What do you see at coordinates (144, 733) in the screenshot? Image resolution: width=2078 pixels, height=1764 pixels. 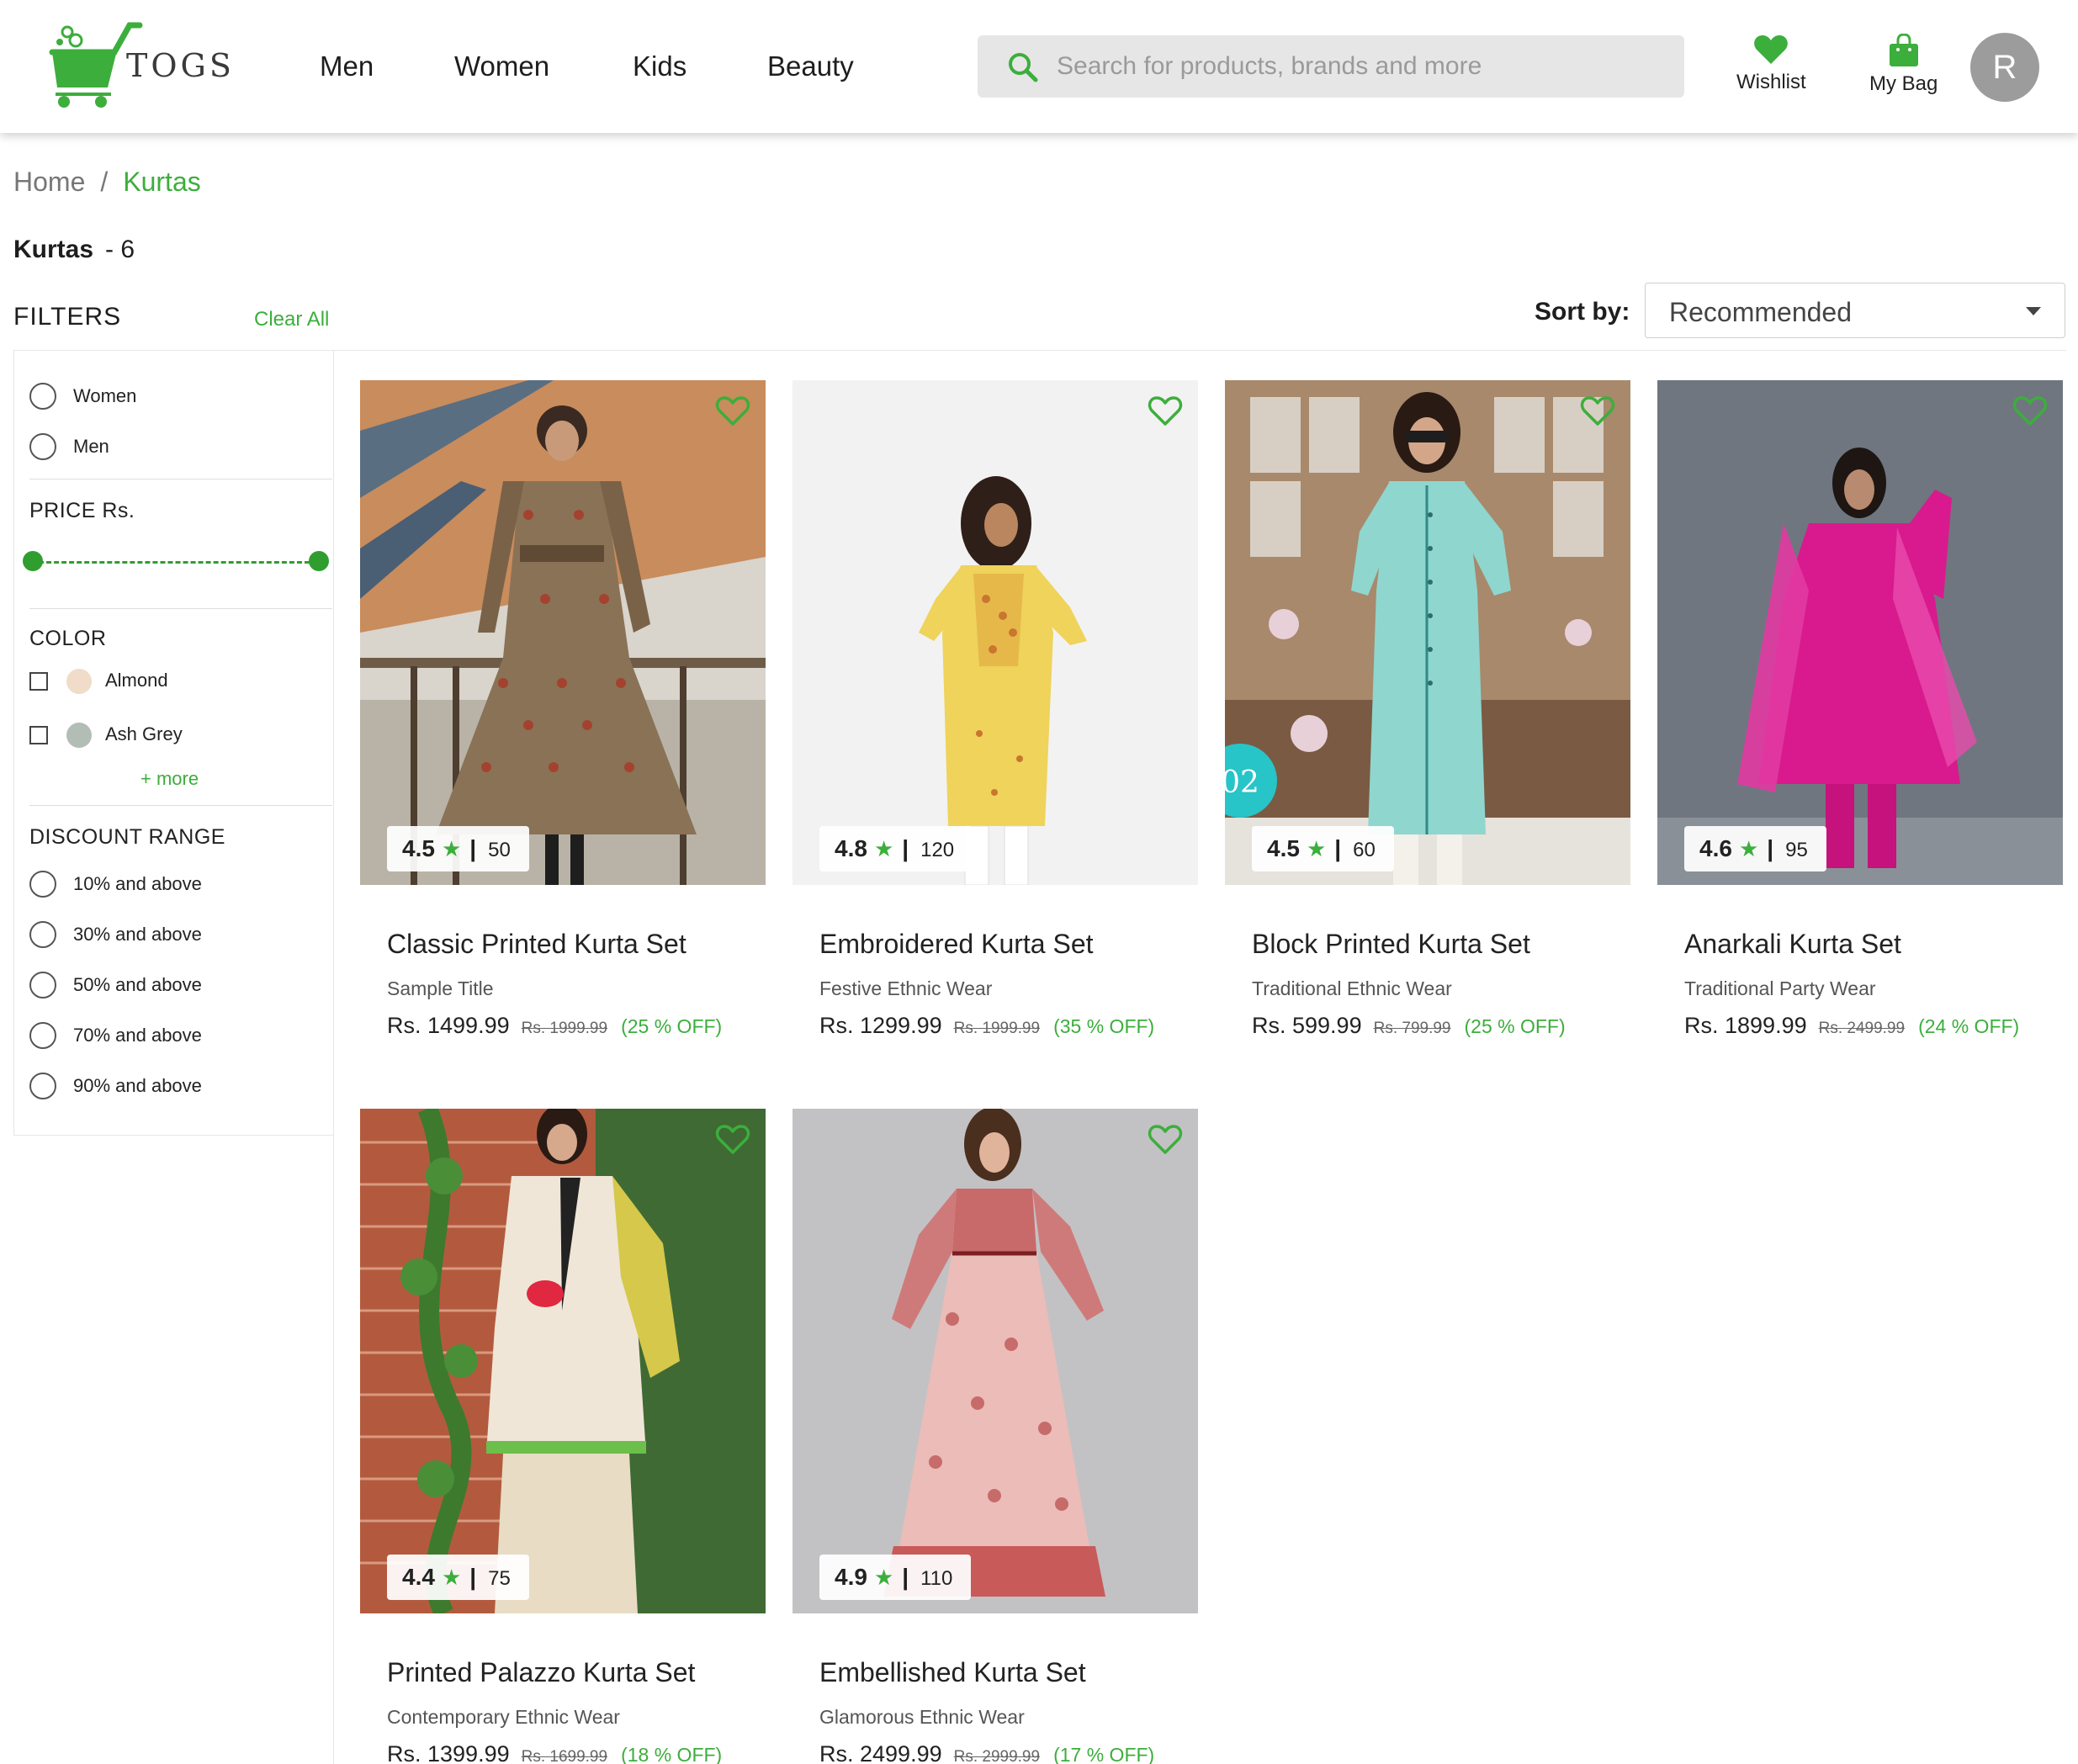 I see `color-label: Ash Grey` at bounding box center [144, 733].